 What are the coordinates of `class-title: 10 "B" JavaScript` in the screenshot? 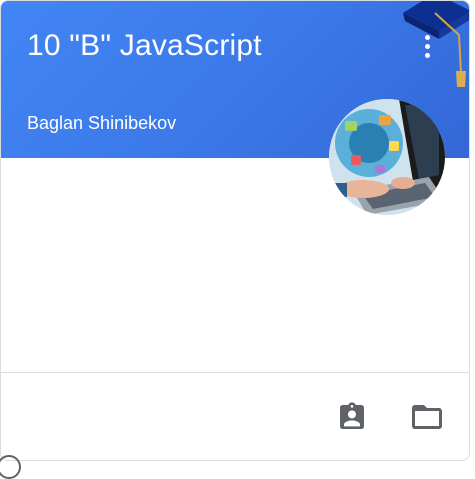 It's located at (144, 46).